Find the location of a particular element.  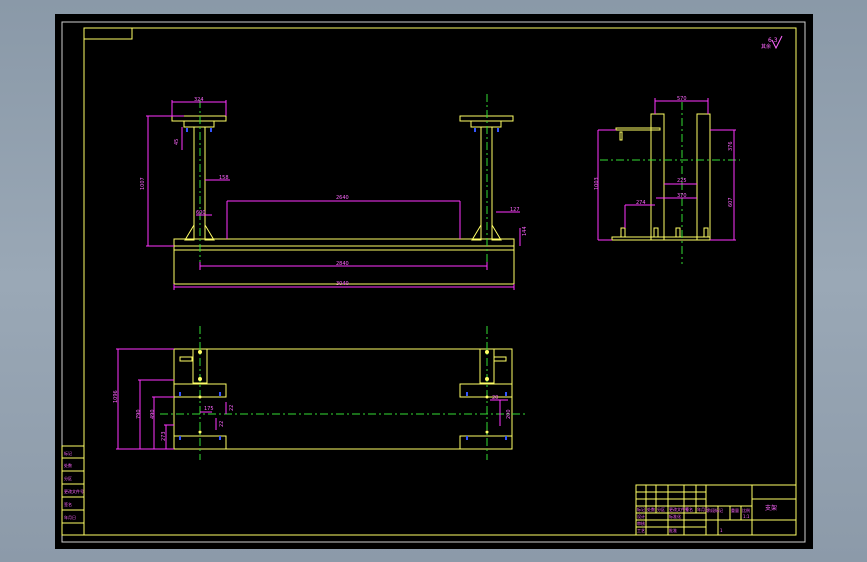

tb-cell-4: 签名 is located at coordinates (689, 509).